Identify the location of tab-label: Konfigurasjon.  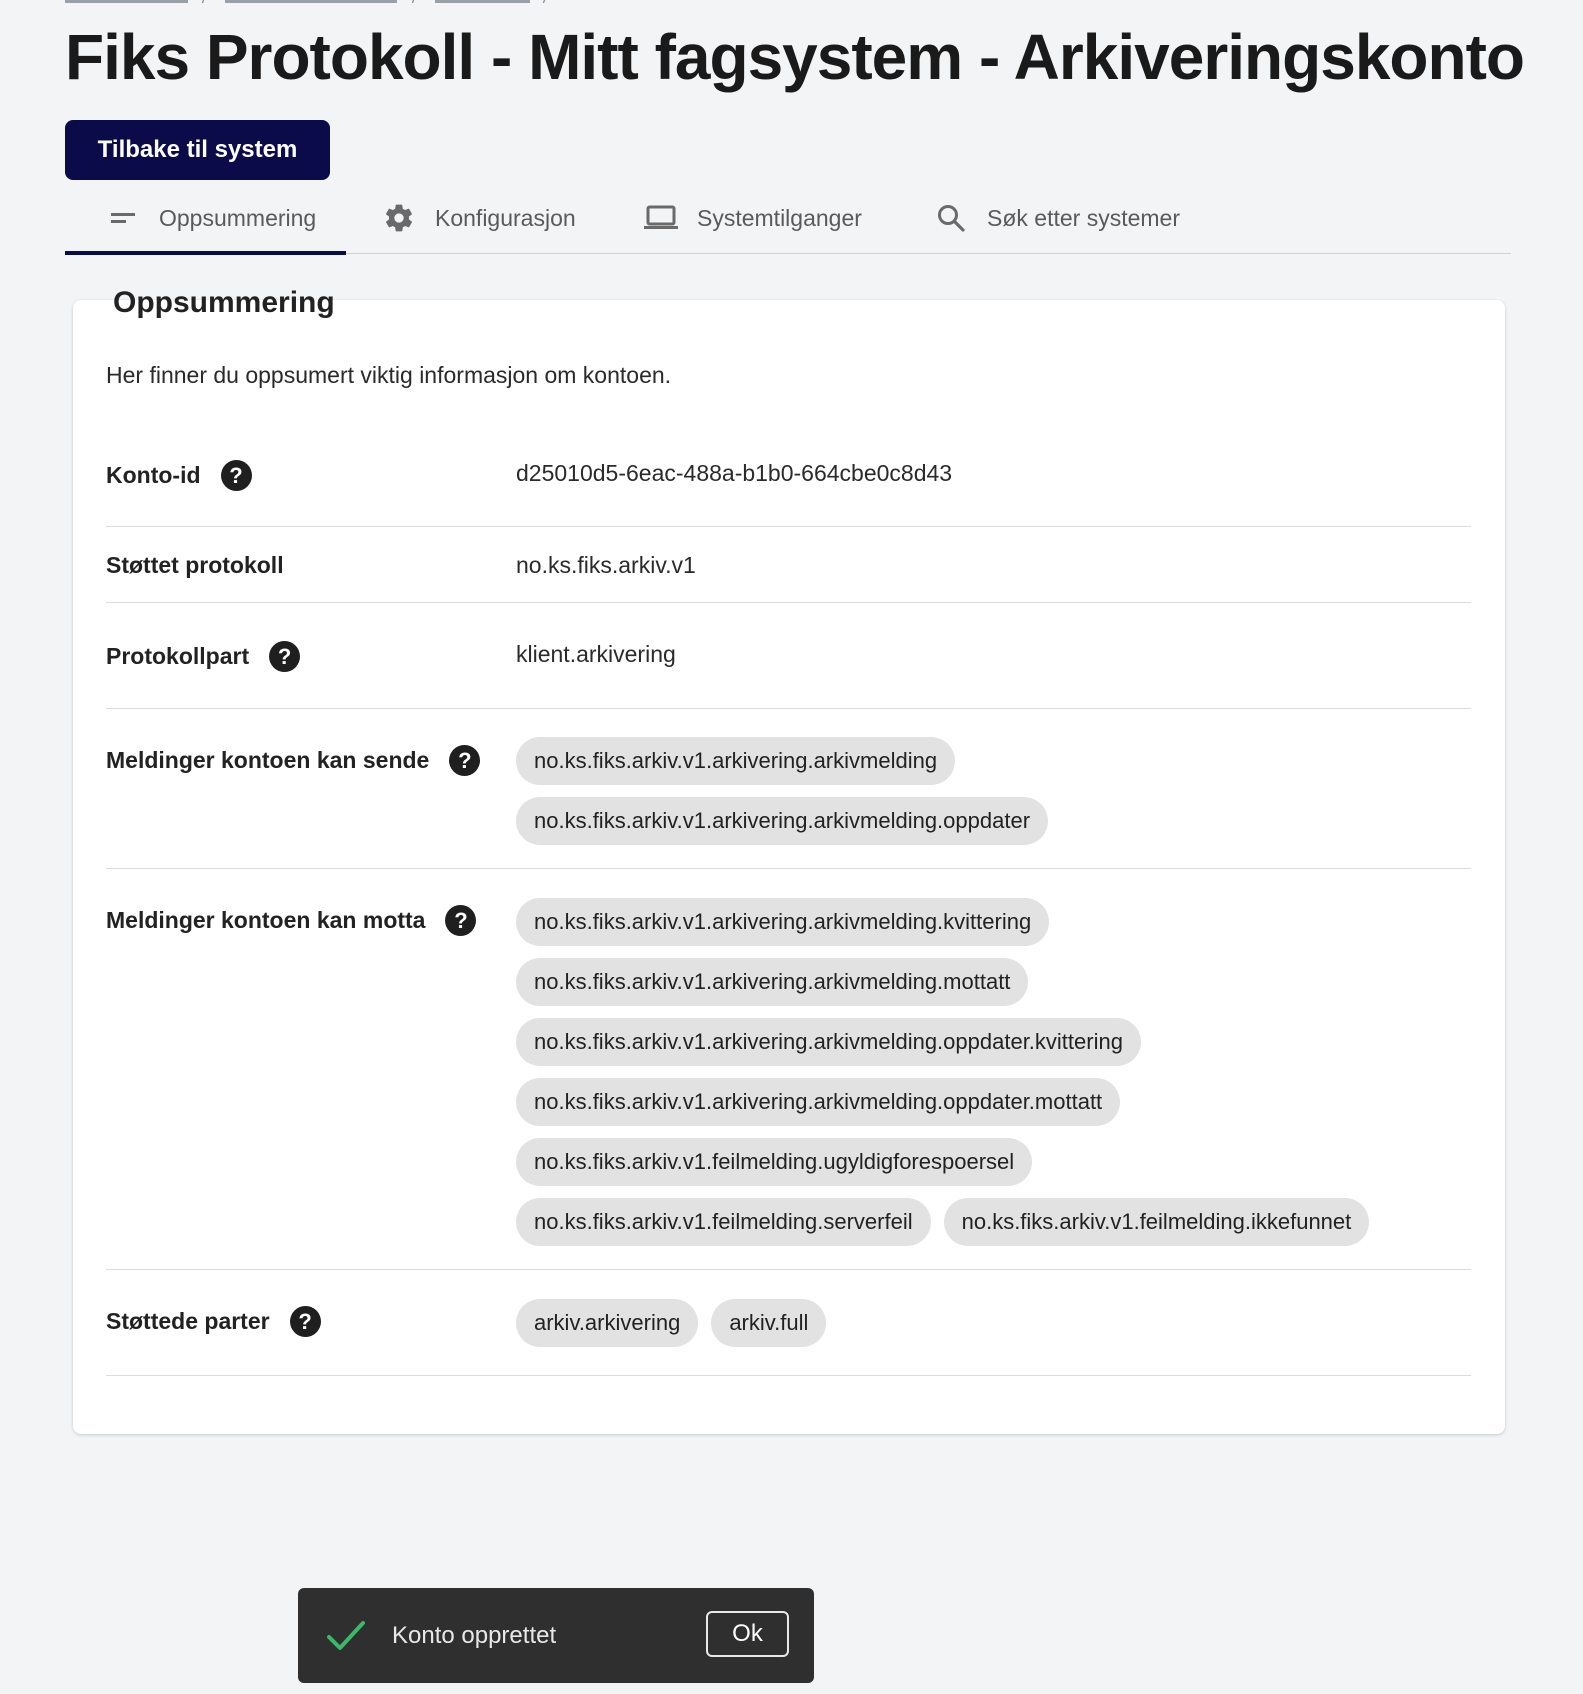
(505, 217).